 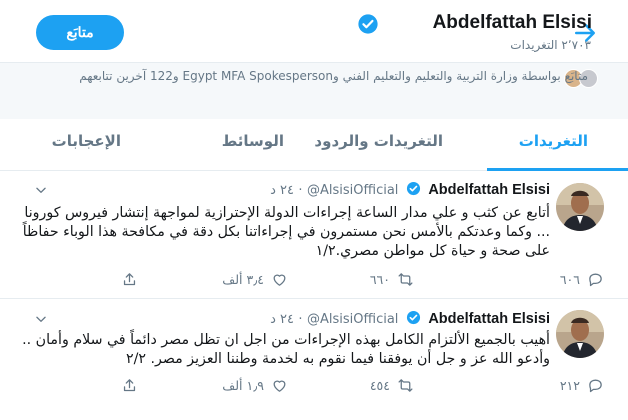 What do you see at coordinates (86, 141) in the screenshot?
I see `tab-likes: الإعجابات` at bounding box center [86, 141].